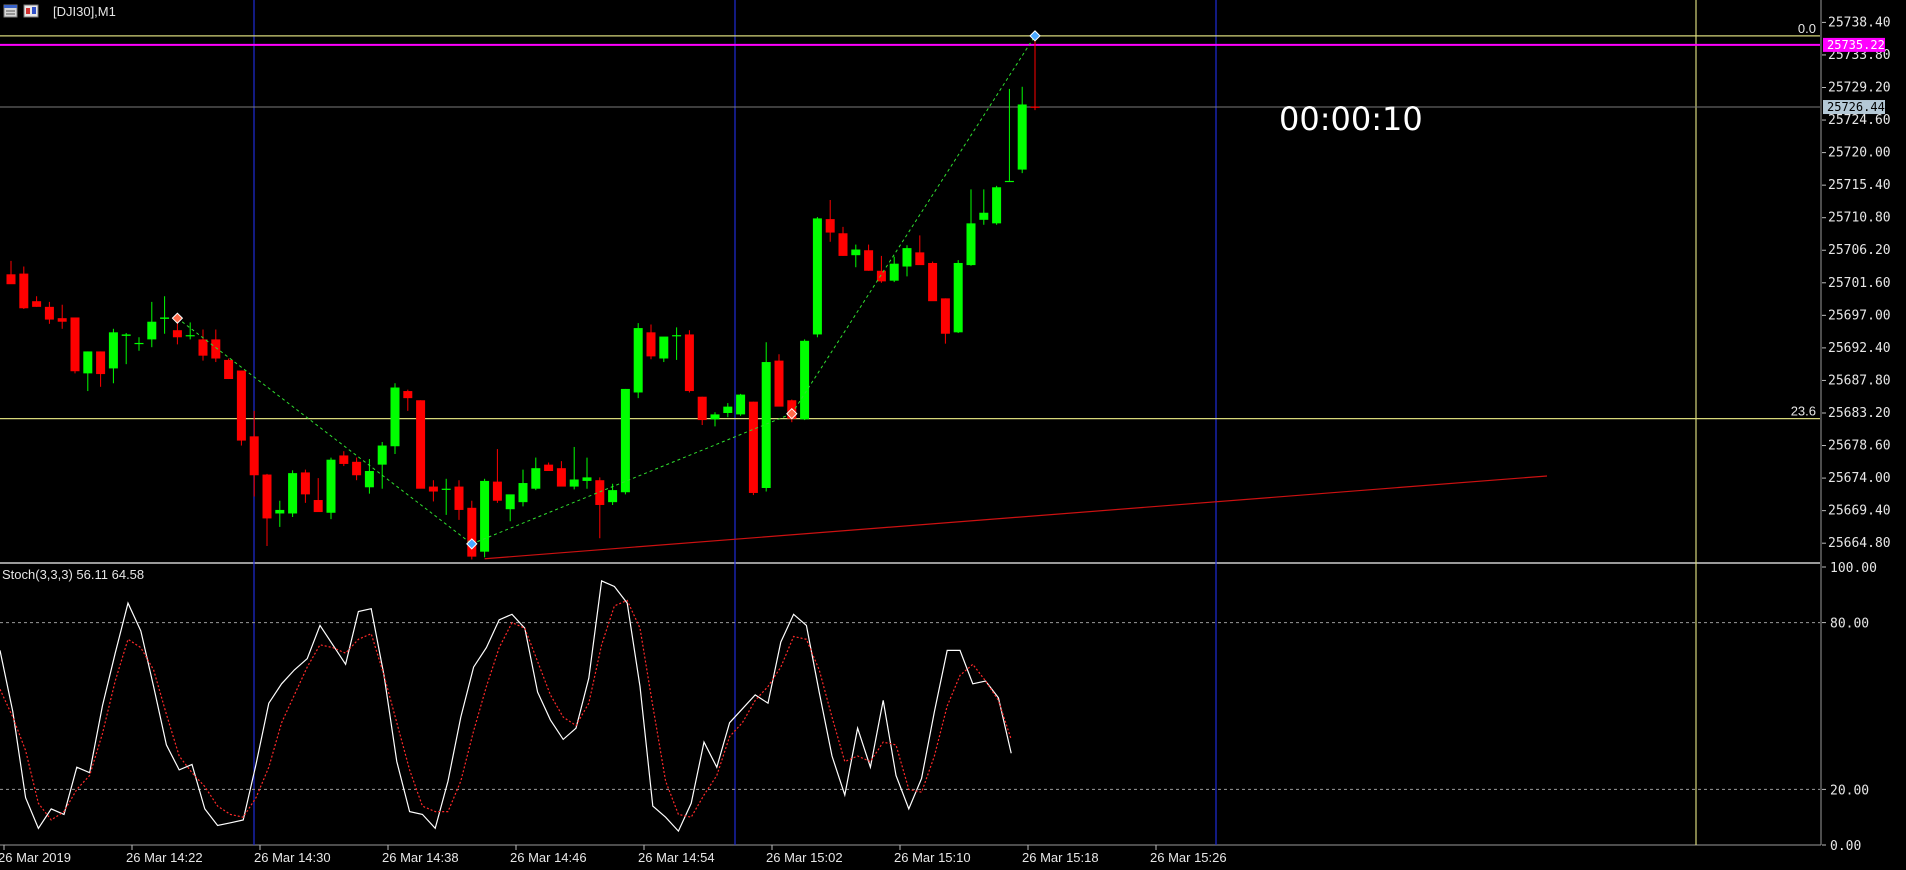 This screenshot has width=1906, height=870. Describe the element at coordinates (631, 479) in the screenshot. I see `zigzag-segment` at that location.